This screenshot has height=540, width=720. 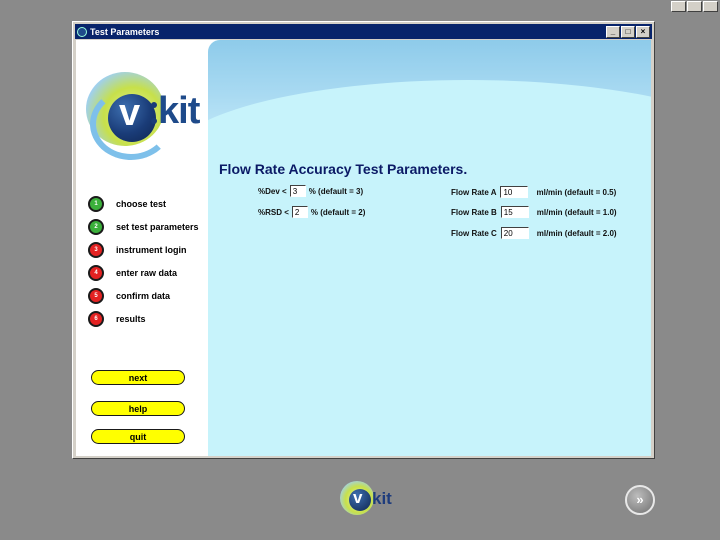 What do you see at coordinates (336, 191) in the screenshot?
I see `dev-note: % (default = 3)` at bounding box center [336, 191].